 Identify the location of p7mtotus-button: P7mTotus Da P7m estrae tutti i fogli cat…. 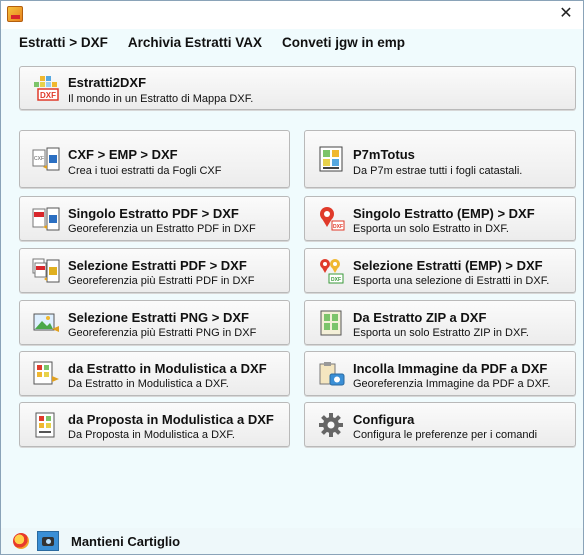
(440, 159).